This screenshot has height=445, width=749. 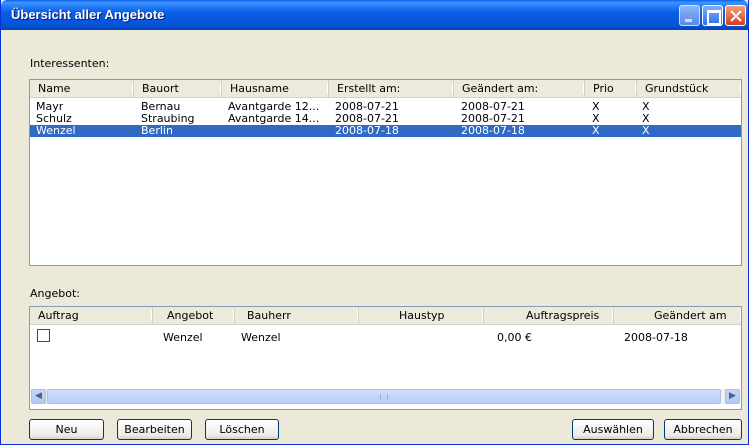 I want to click on angebot-label: Angebot:, so click(x=55, y=293).